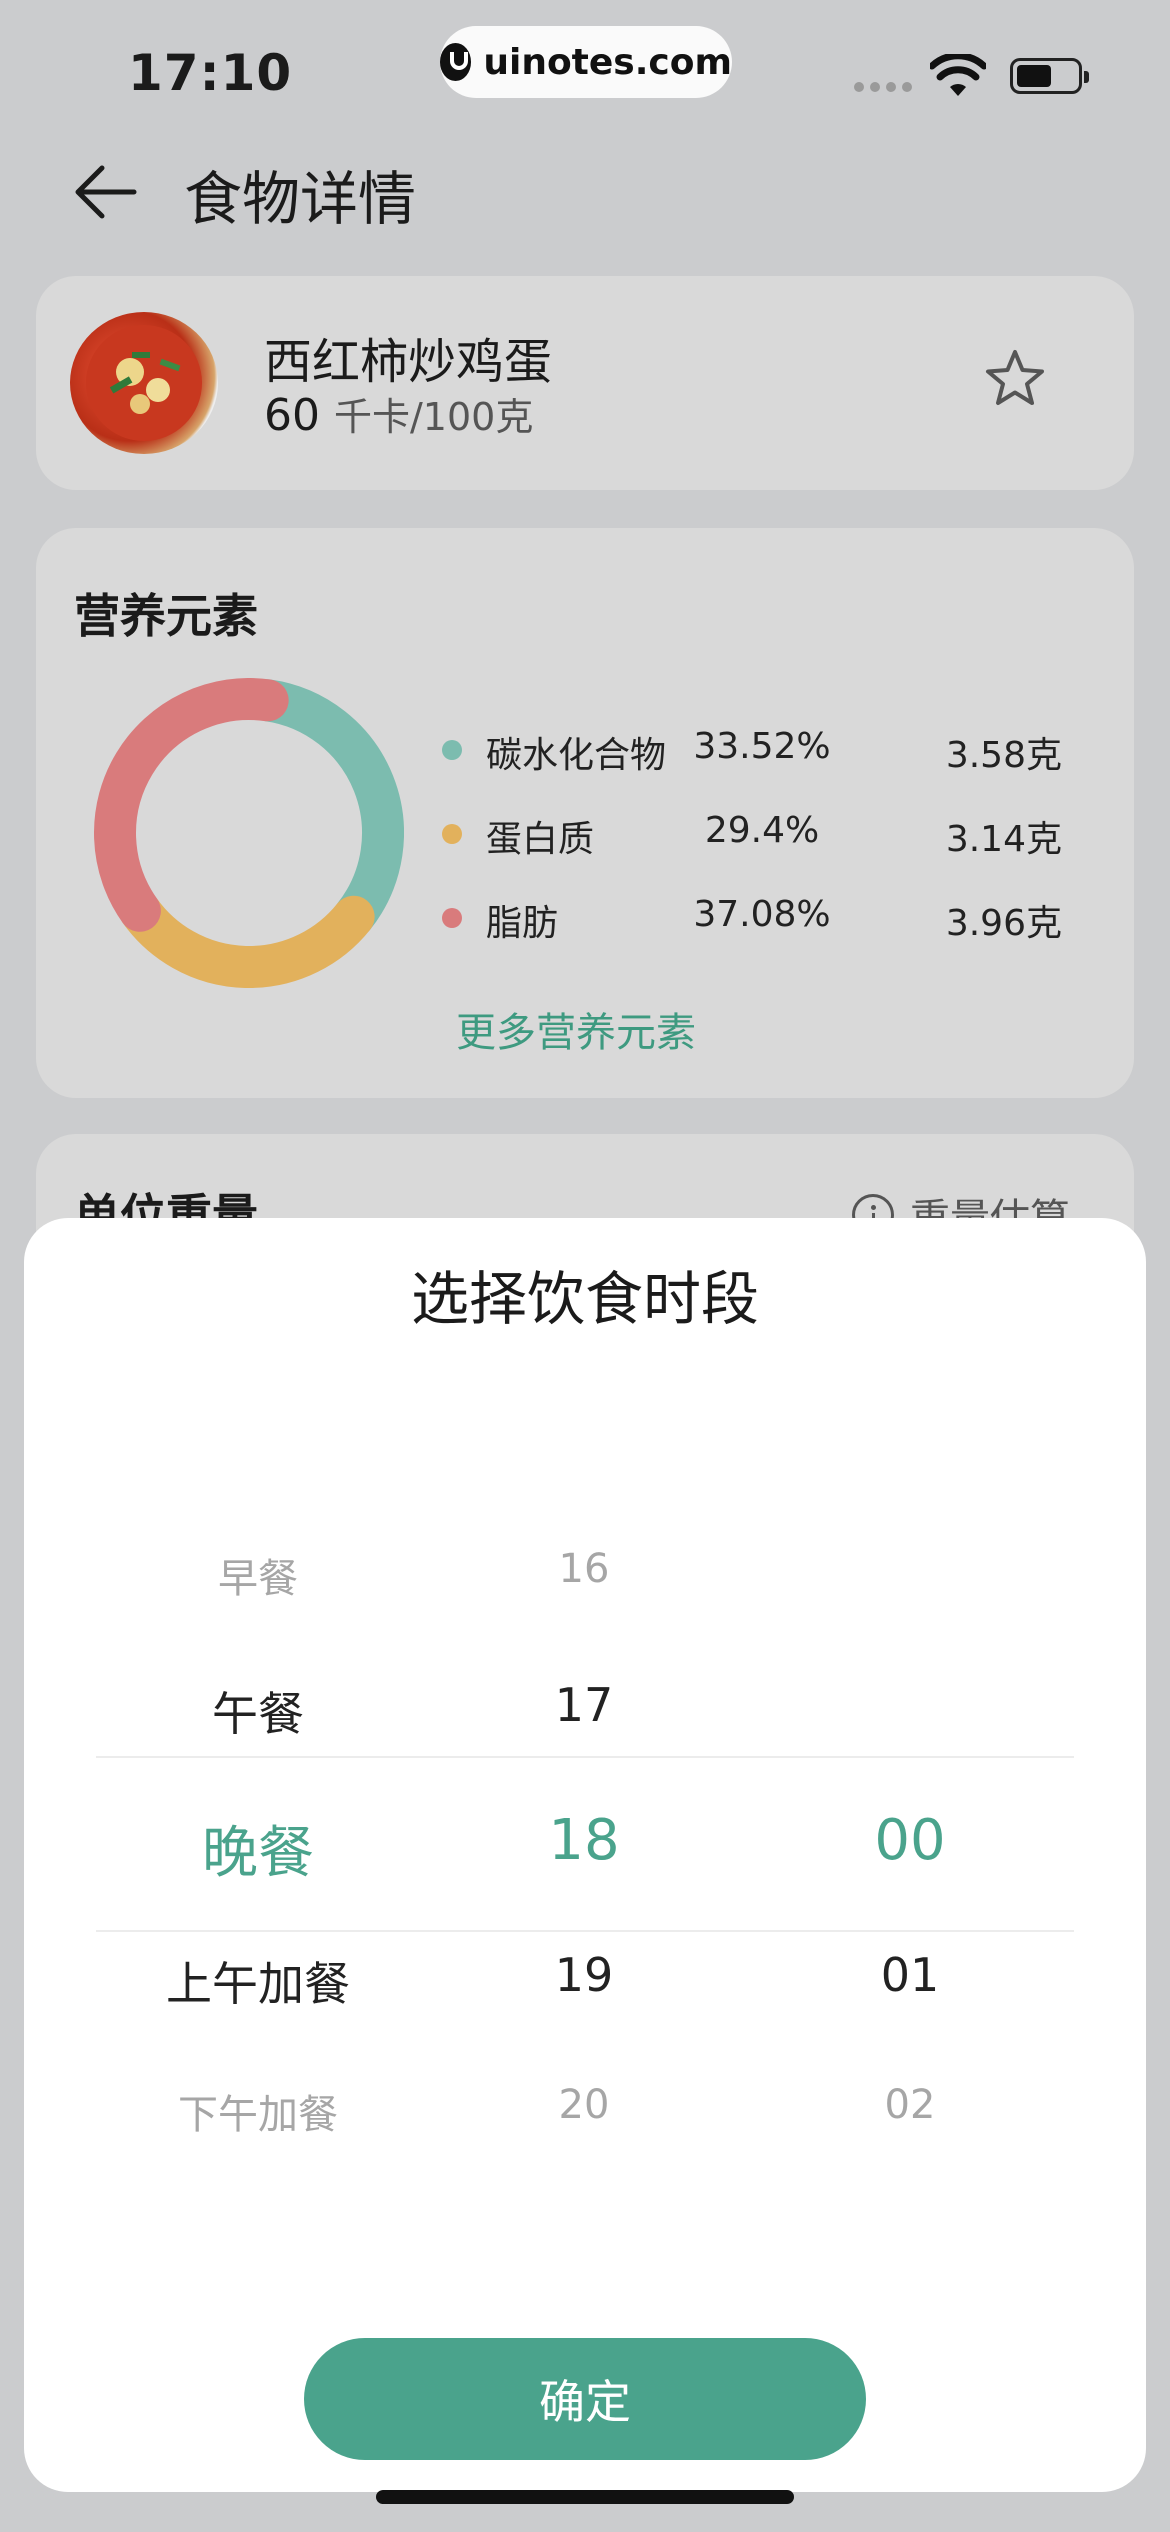 This screenshot has height=2532, width=1170. Describe the element at coordinates (584, 1840) in the screenshot. I see `hour-option-selected: 18` at that location.